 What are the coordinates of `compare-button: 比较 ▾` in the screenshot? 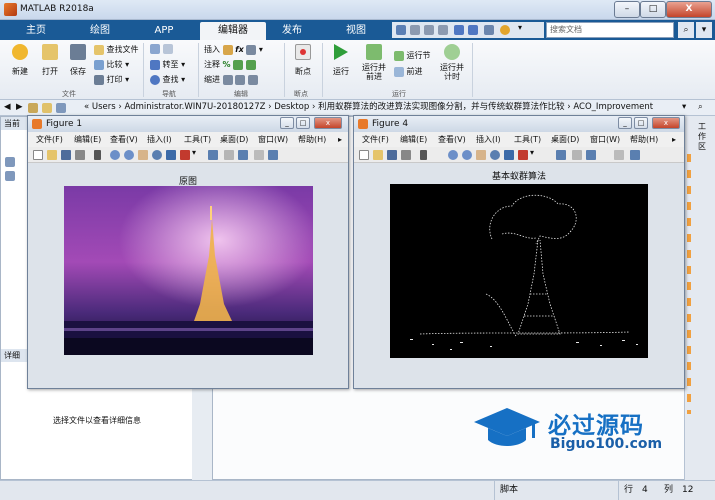 It's located at (111, 64).